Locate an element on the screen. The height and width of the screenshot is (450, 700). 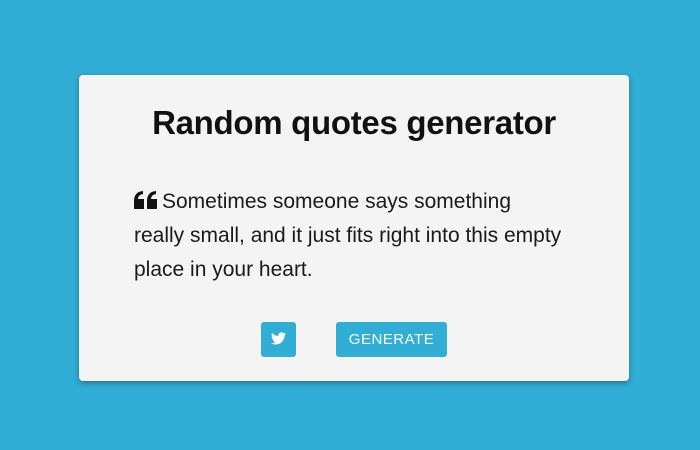
tweet-button is located at coordinates (278, 339).